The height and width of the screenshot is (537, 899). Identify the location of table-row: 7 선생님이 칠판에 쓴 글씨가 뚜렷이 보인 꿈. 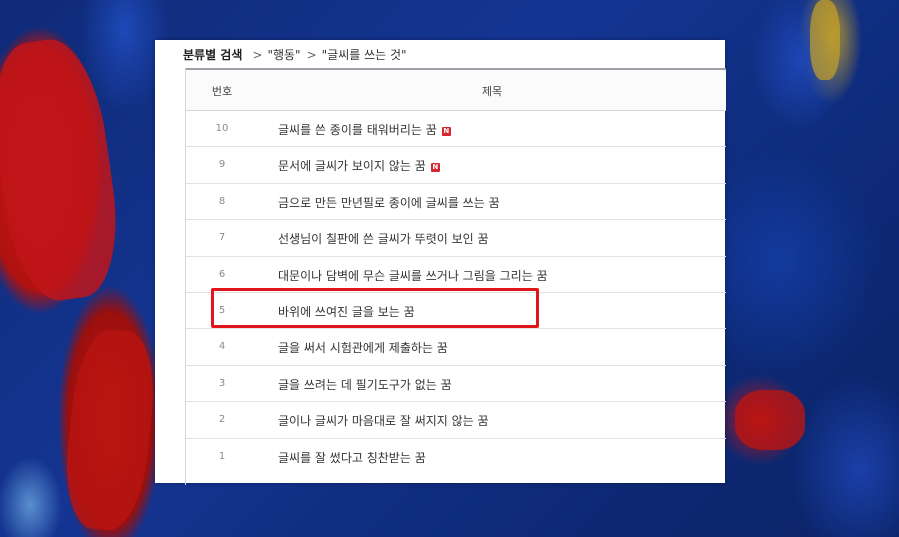
(456, 238).